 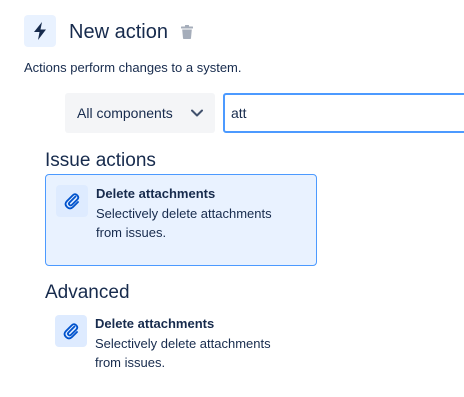 What do you see at coordinates (133, 67) in the screenshot?
I see `page-subtitle: Actions perform changes to a system.` at bounding box center [133, 67].